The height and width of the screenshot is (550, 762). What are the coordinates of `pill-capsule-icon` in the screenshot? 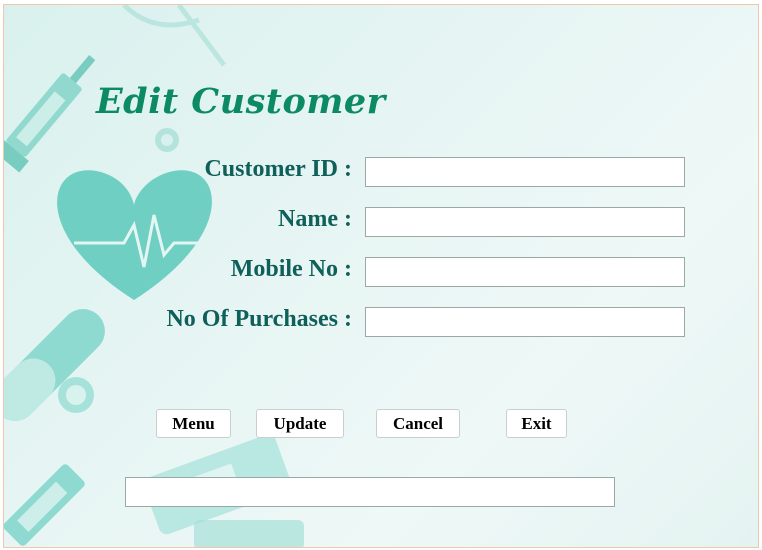 It's located at (54, 365).